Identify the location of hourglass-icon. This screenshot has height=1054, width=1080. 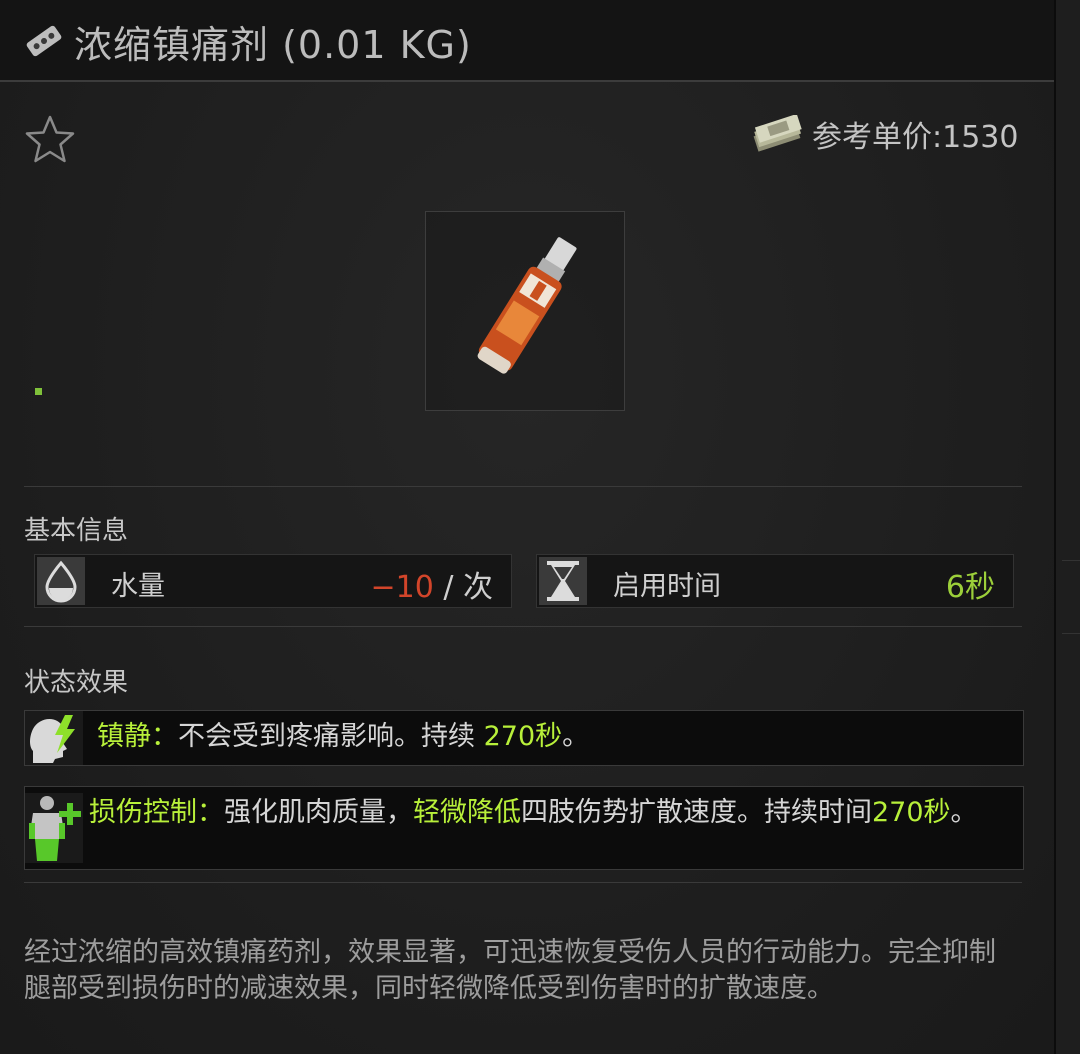
(563, 581).